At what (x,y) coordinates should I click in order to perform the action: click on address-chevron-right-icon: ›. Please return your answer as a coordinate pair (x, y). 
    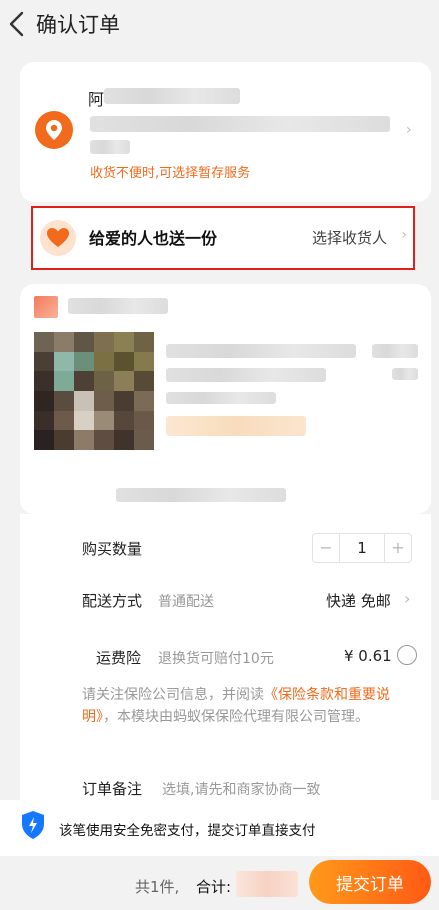
    Looking at the image, I should click on (409, 130).